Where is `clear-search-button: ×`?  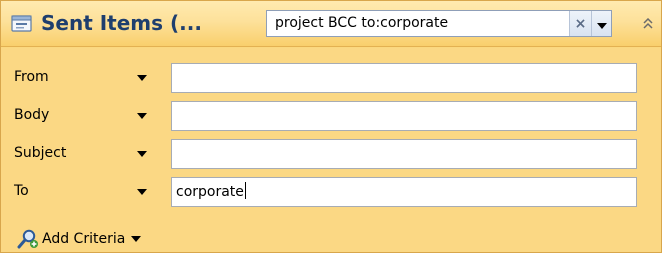 clear-search-button: × is located at coordinates (580, 23).